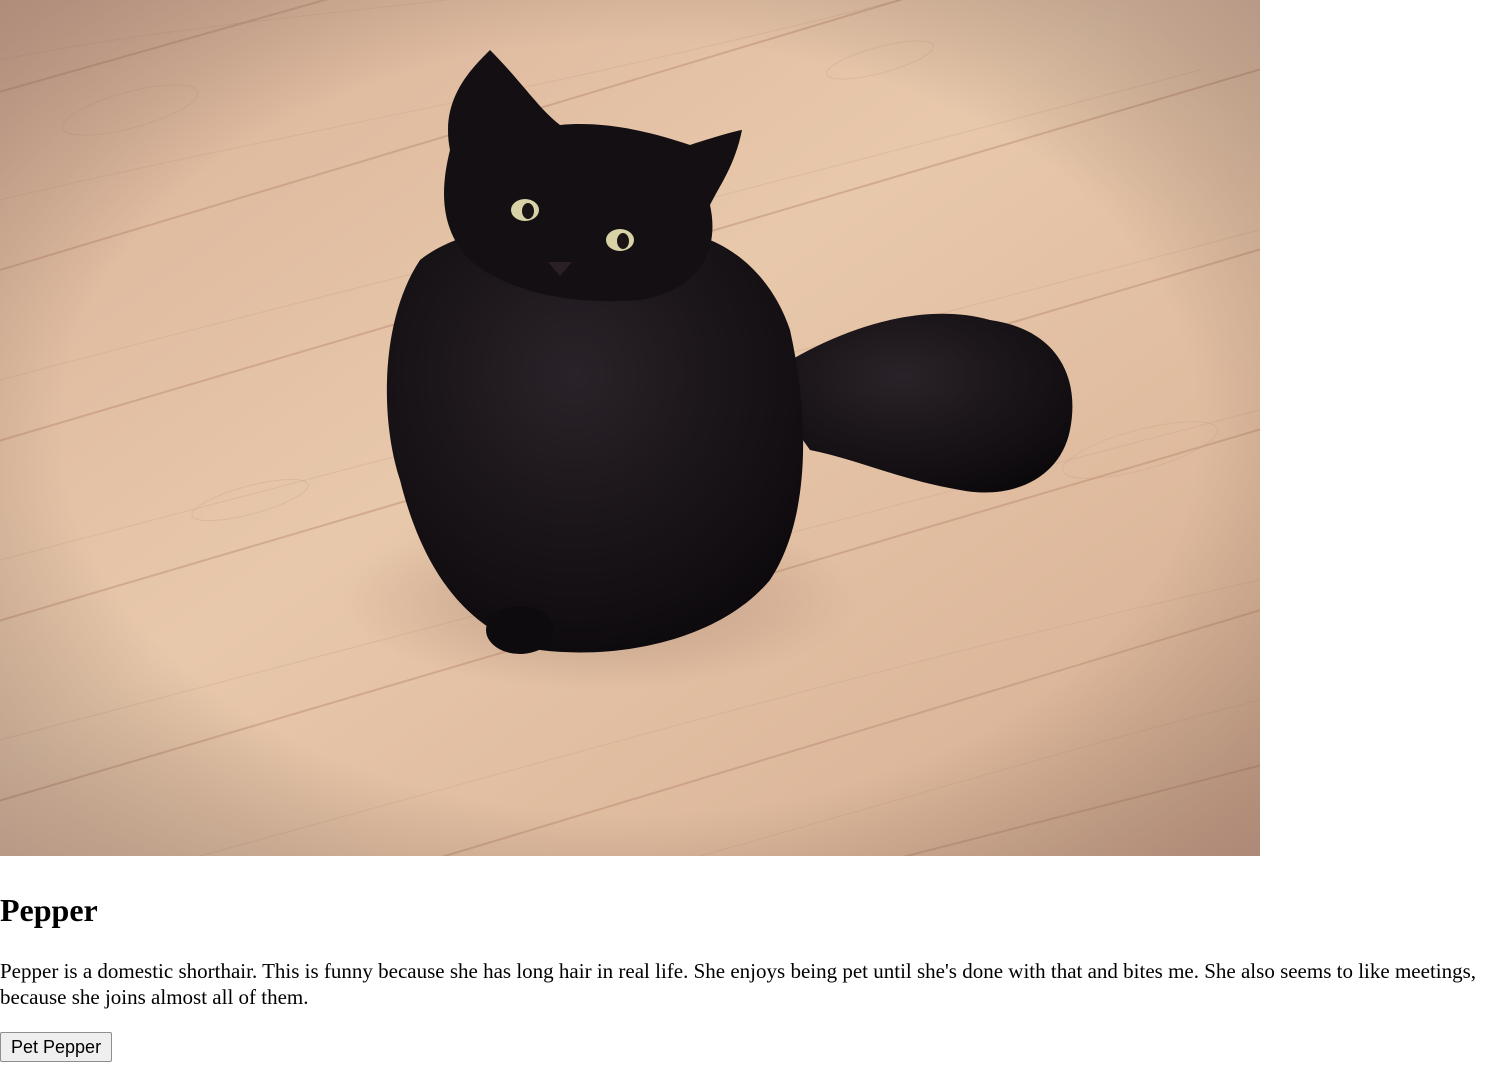  I want to click on cat-name-heading: Pepper, so click(49, 910).